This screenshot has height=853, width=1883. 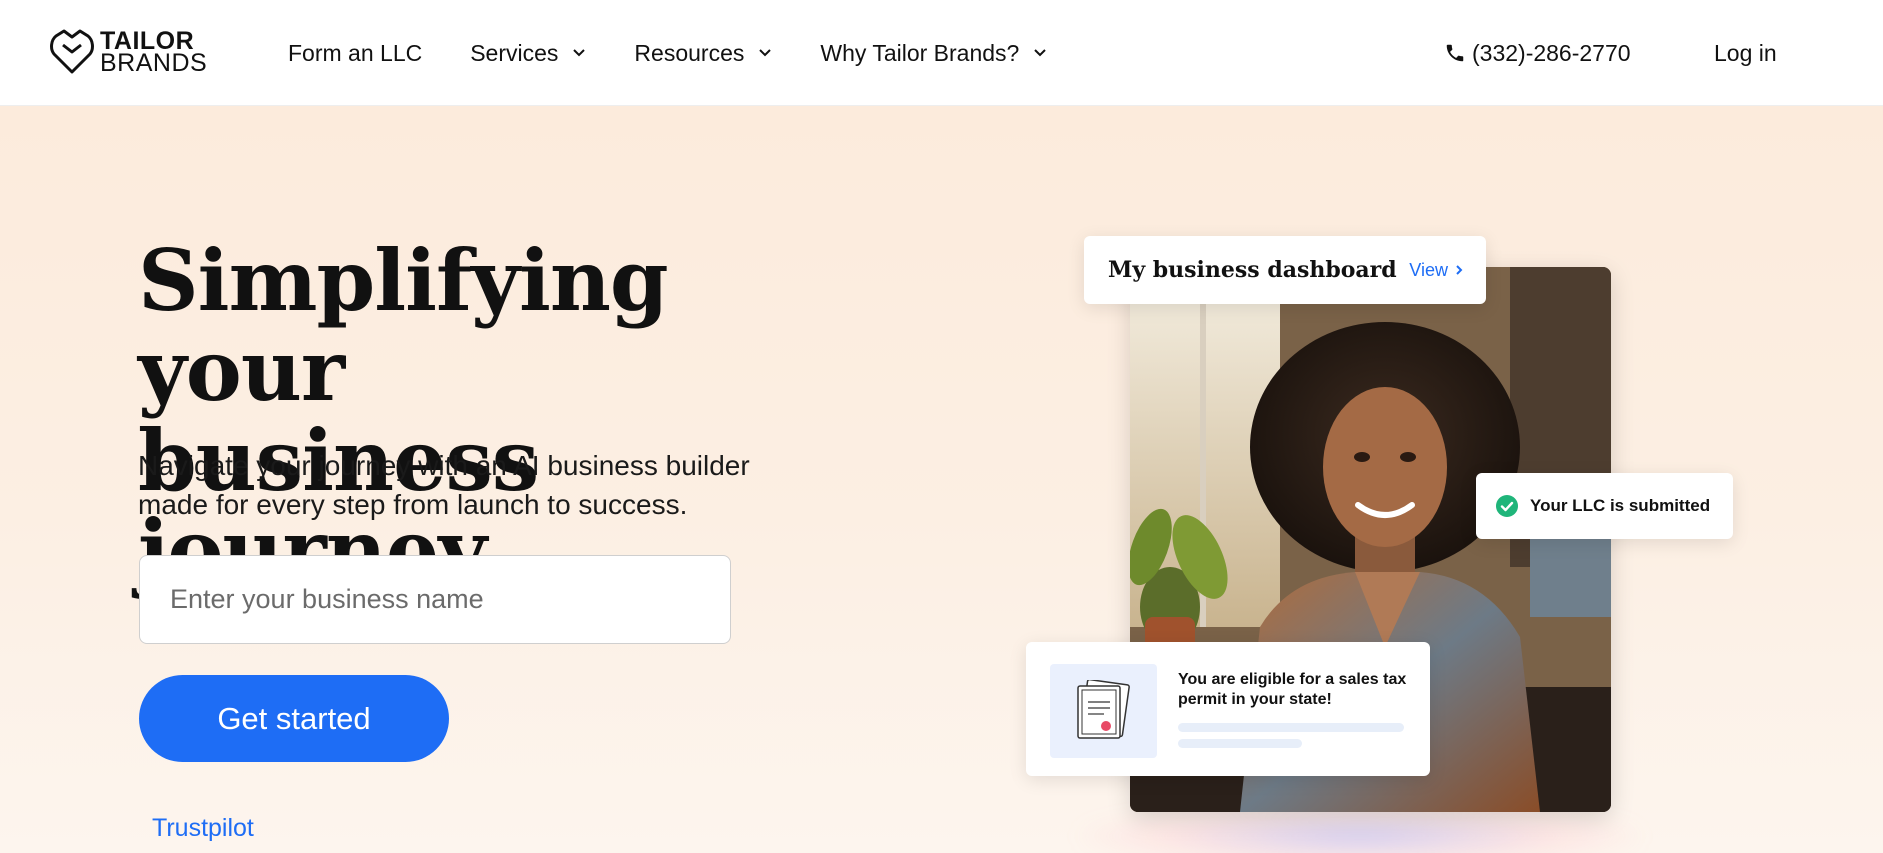 What do you see at coordinates (1620, 505) in the screenshot?
I see `llc-status-text: Your LLC is submitted` at bounding box center [1620, 505].